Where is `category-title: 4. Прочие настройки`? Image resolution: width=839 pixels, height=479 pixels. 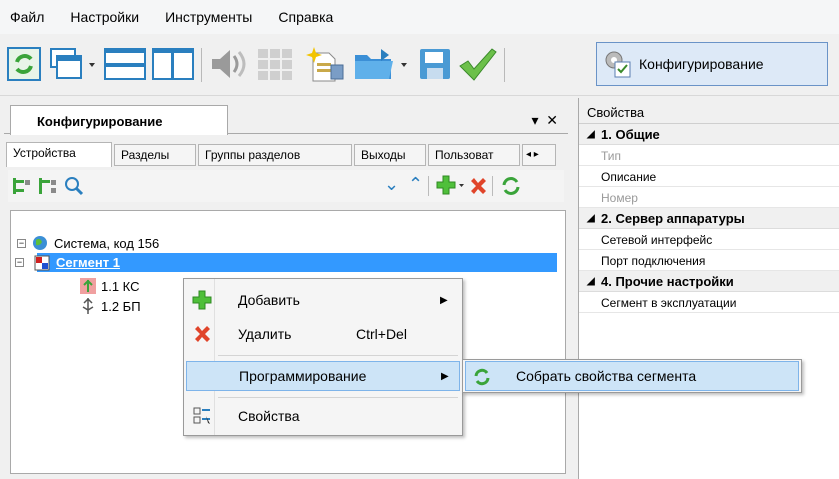
category-title: 4. Прочие настройки is located at coordinates (667, 281).